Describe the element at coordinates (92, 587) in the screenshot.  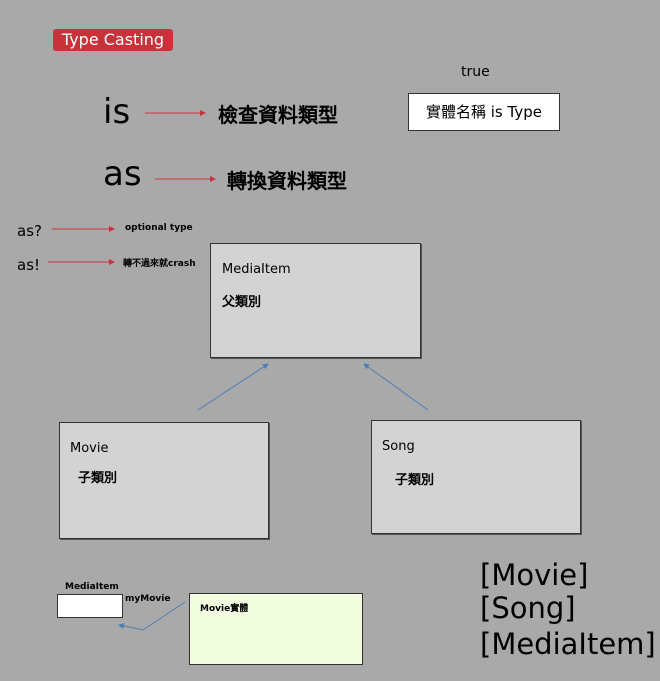
I see `variable-type-label: MediaItem` at that location.